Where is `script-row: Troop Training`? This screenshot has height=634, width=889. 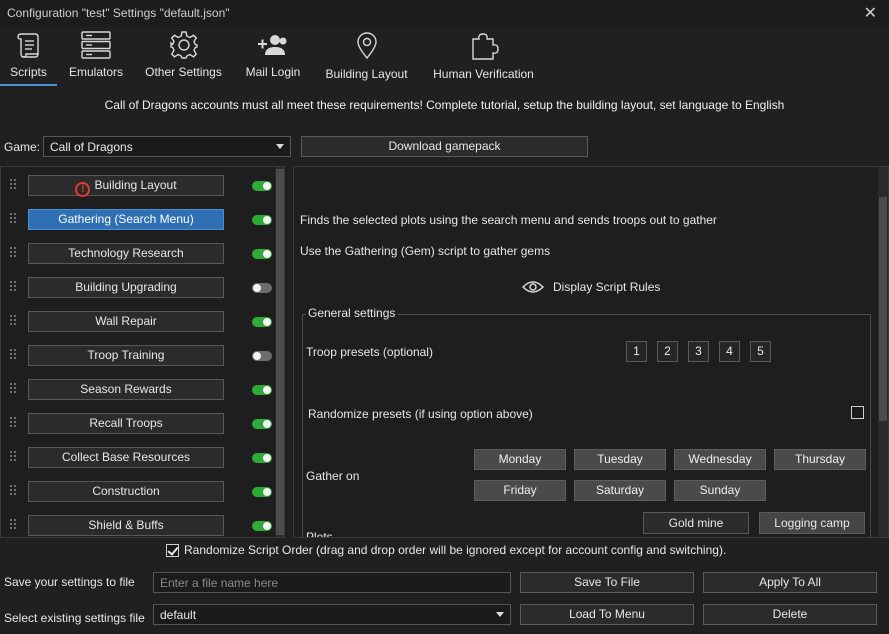
script-row: Troop Training is located at coordinates (137, 355).